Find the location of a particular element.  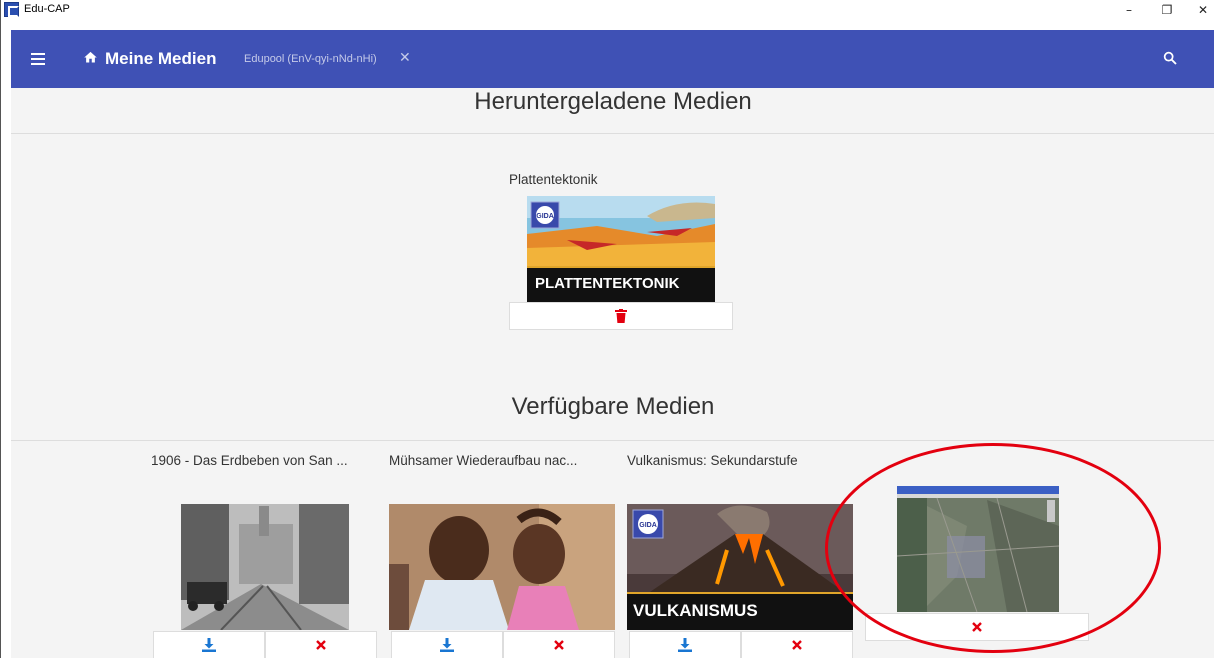

media-thumbnail-erdbeben is located at coordinates (265, 567).